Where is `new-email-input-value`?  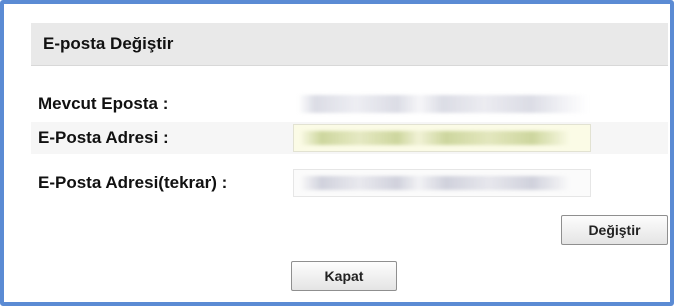
new-email-input-value is located at coordinates (435, 138).